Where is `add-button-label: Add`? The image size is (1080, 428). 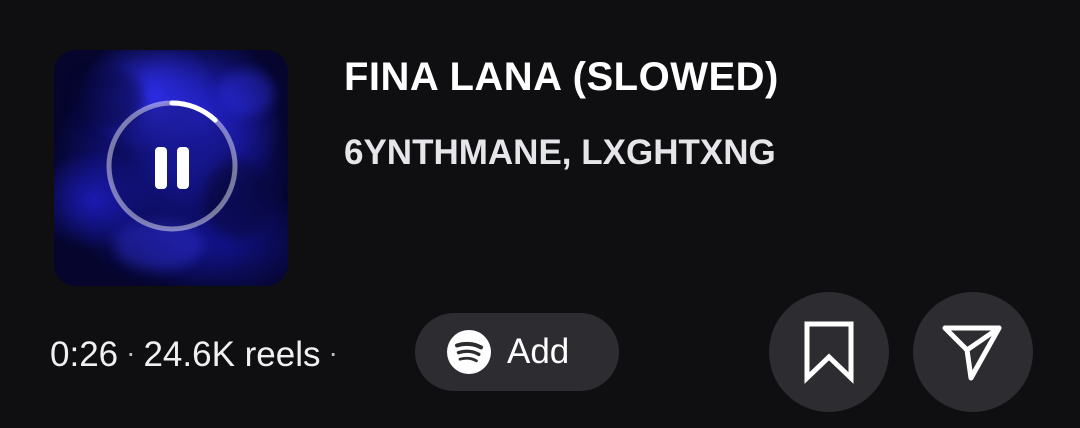 add-button-label: Add is located at coordinates (538, 351).